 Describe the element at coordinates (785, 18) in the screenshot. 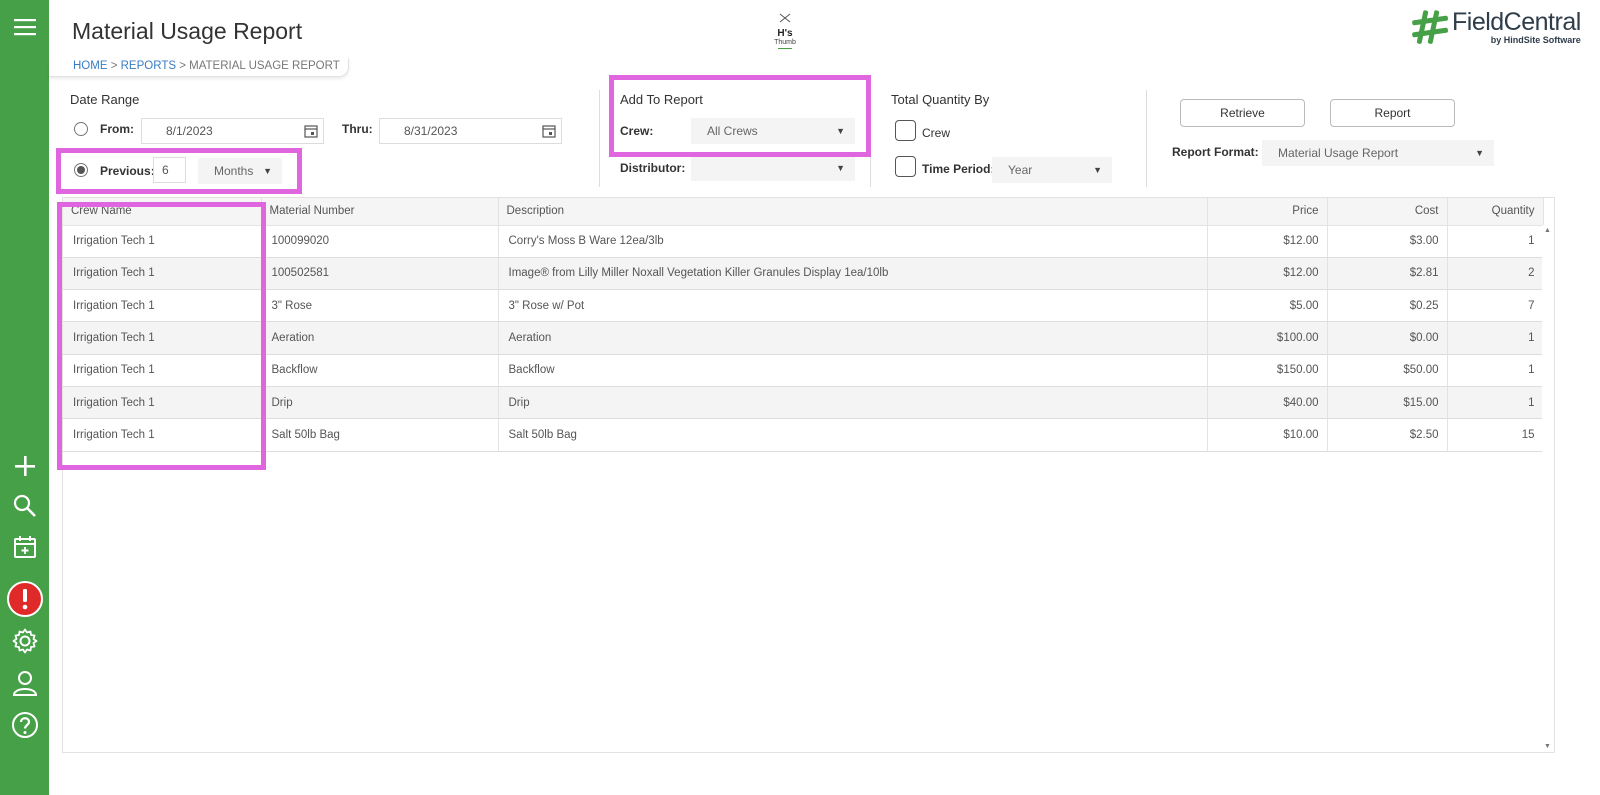

I see `scissors-icon` at that location.